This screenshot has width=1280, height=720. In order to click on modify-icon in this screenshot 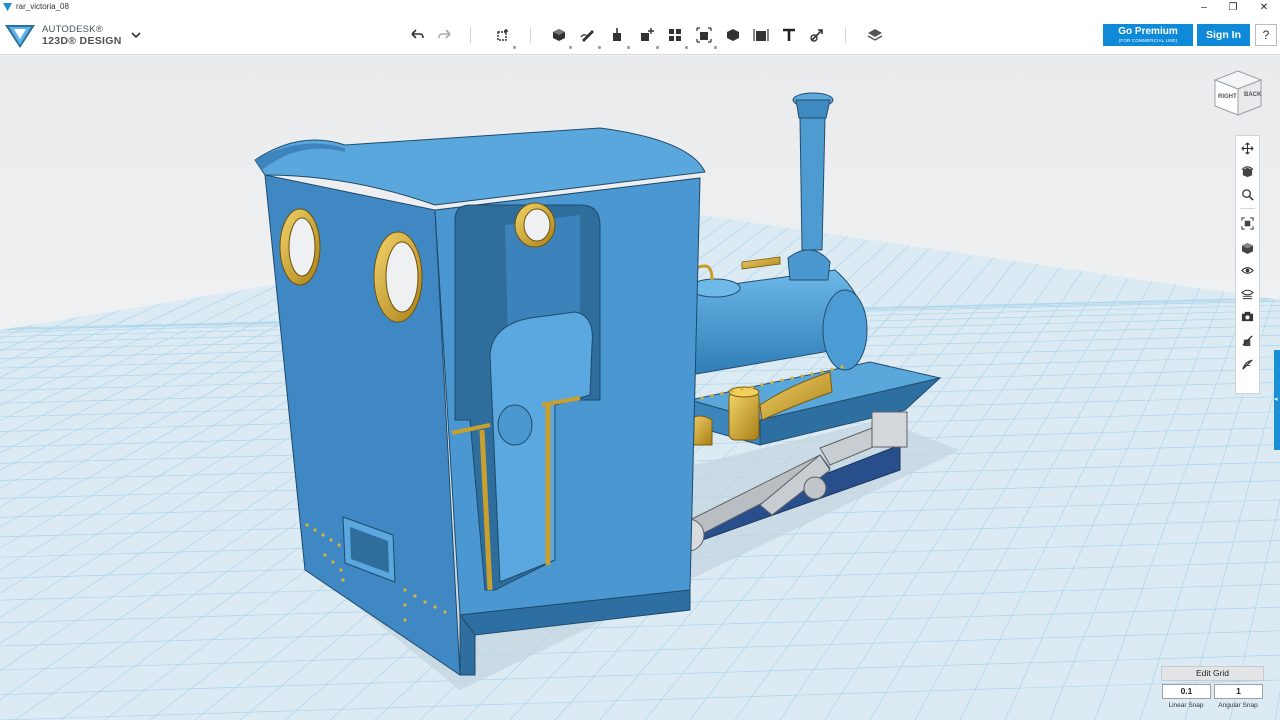, I will do `click(647, 34)`.